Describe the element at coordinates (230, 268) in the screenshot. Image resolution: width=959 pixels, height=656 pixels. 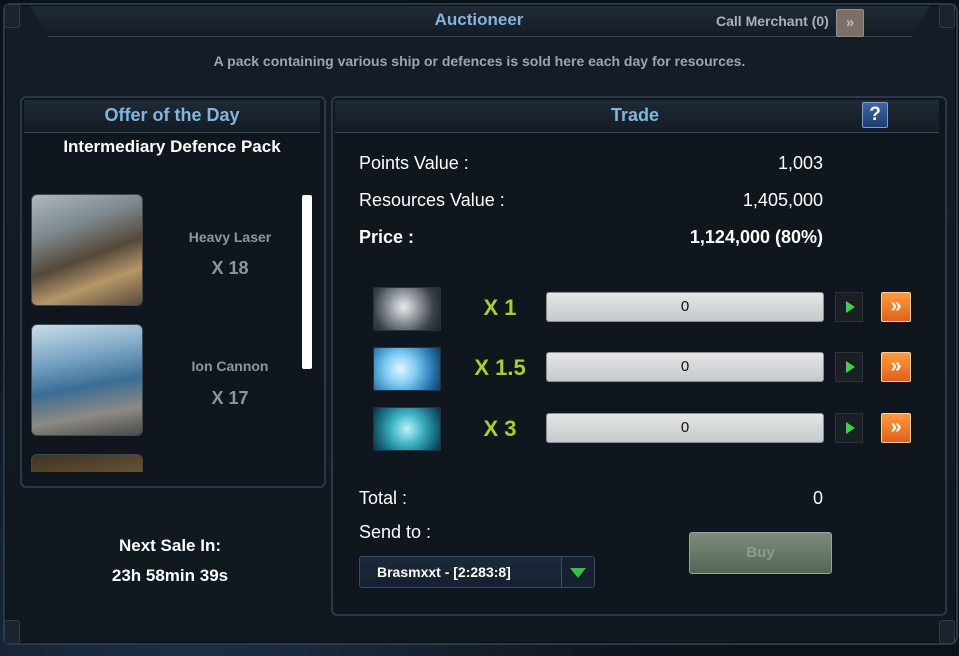
I see `item-quantity: X 18` at that location.